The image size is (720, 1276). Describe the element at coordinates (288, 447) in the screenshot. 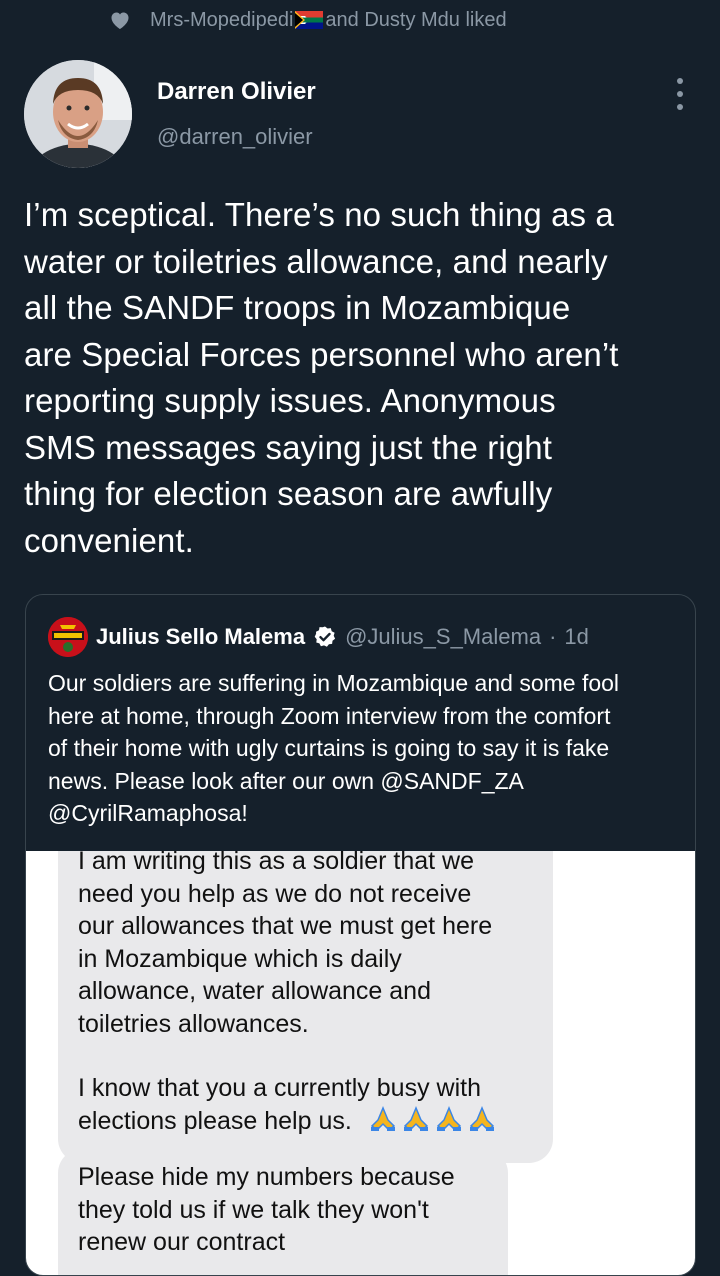

I see `tweet-text-line: SMS messages saying just the right` at that location.